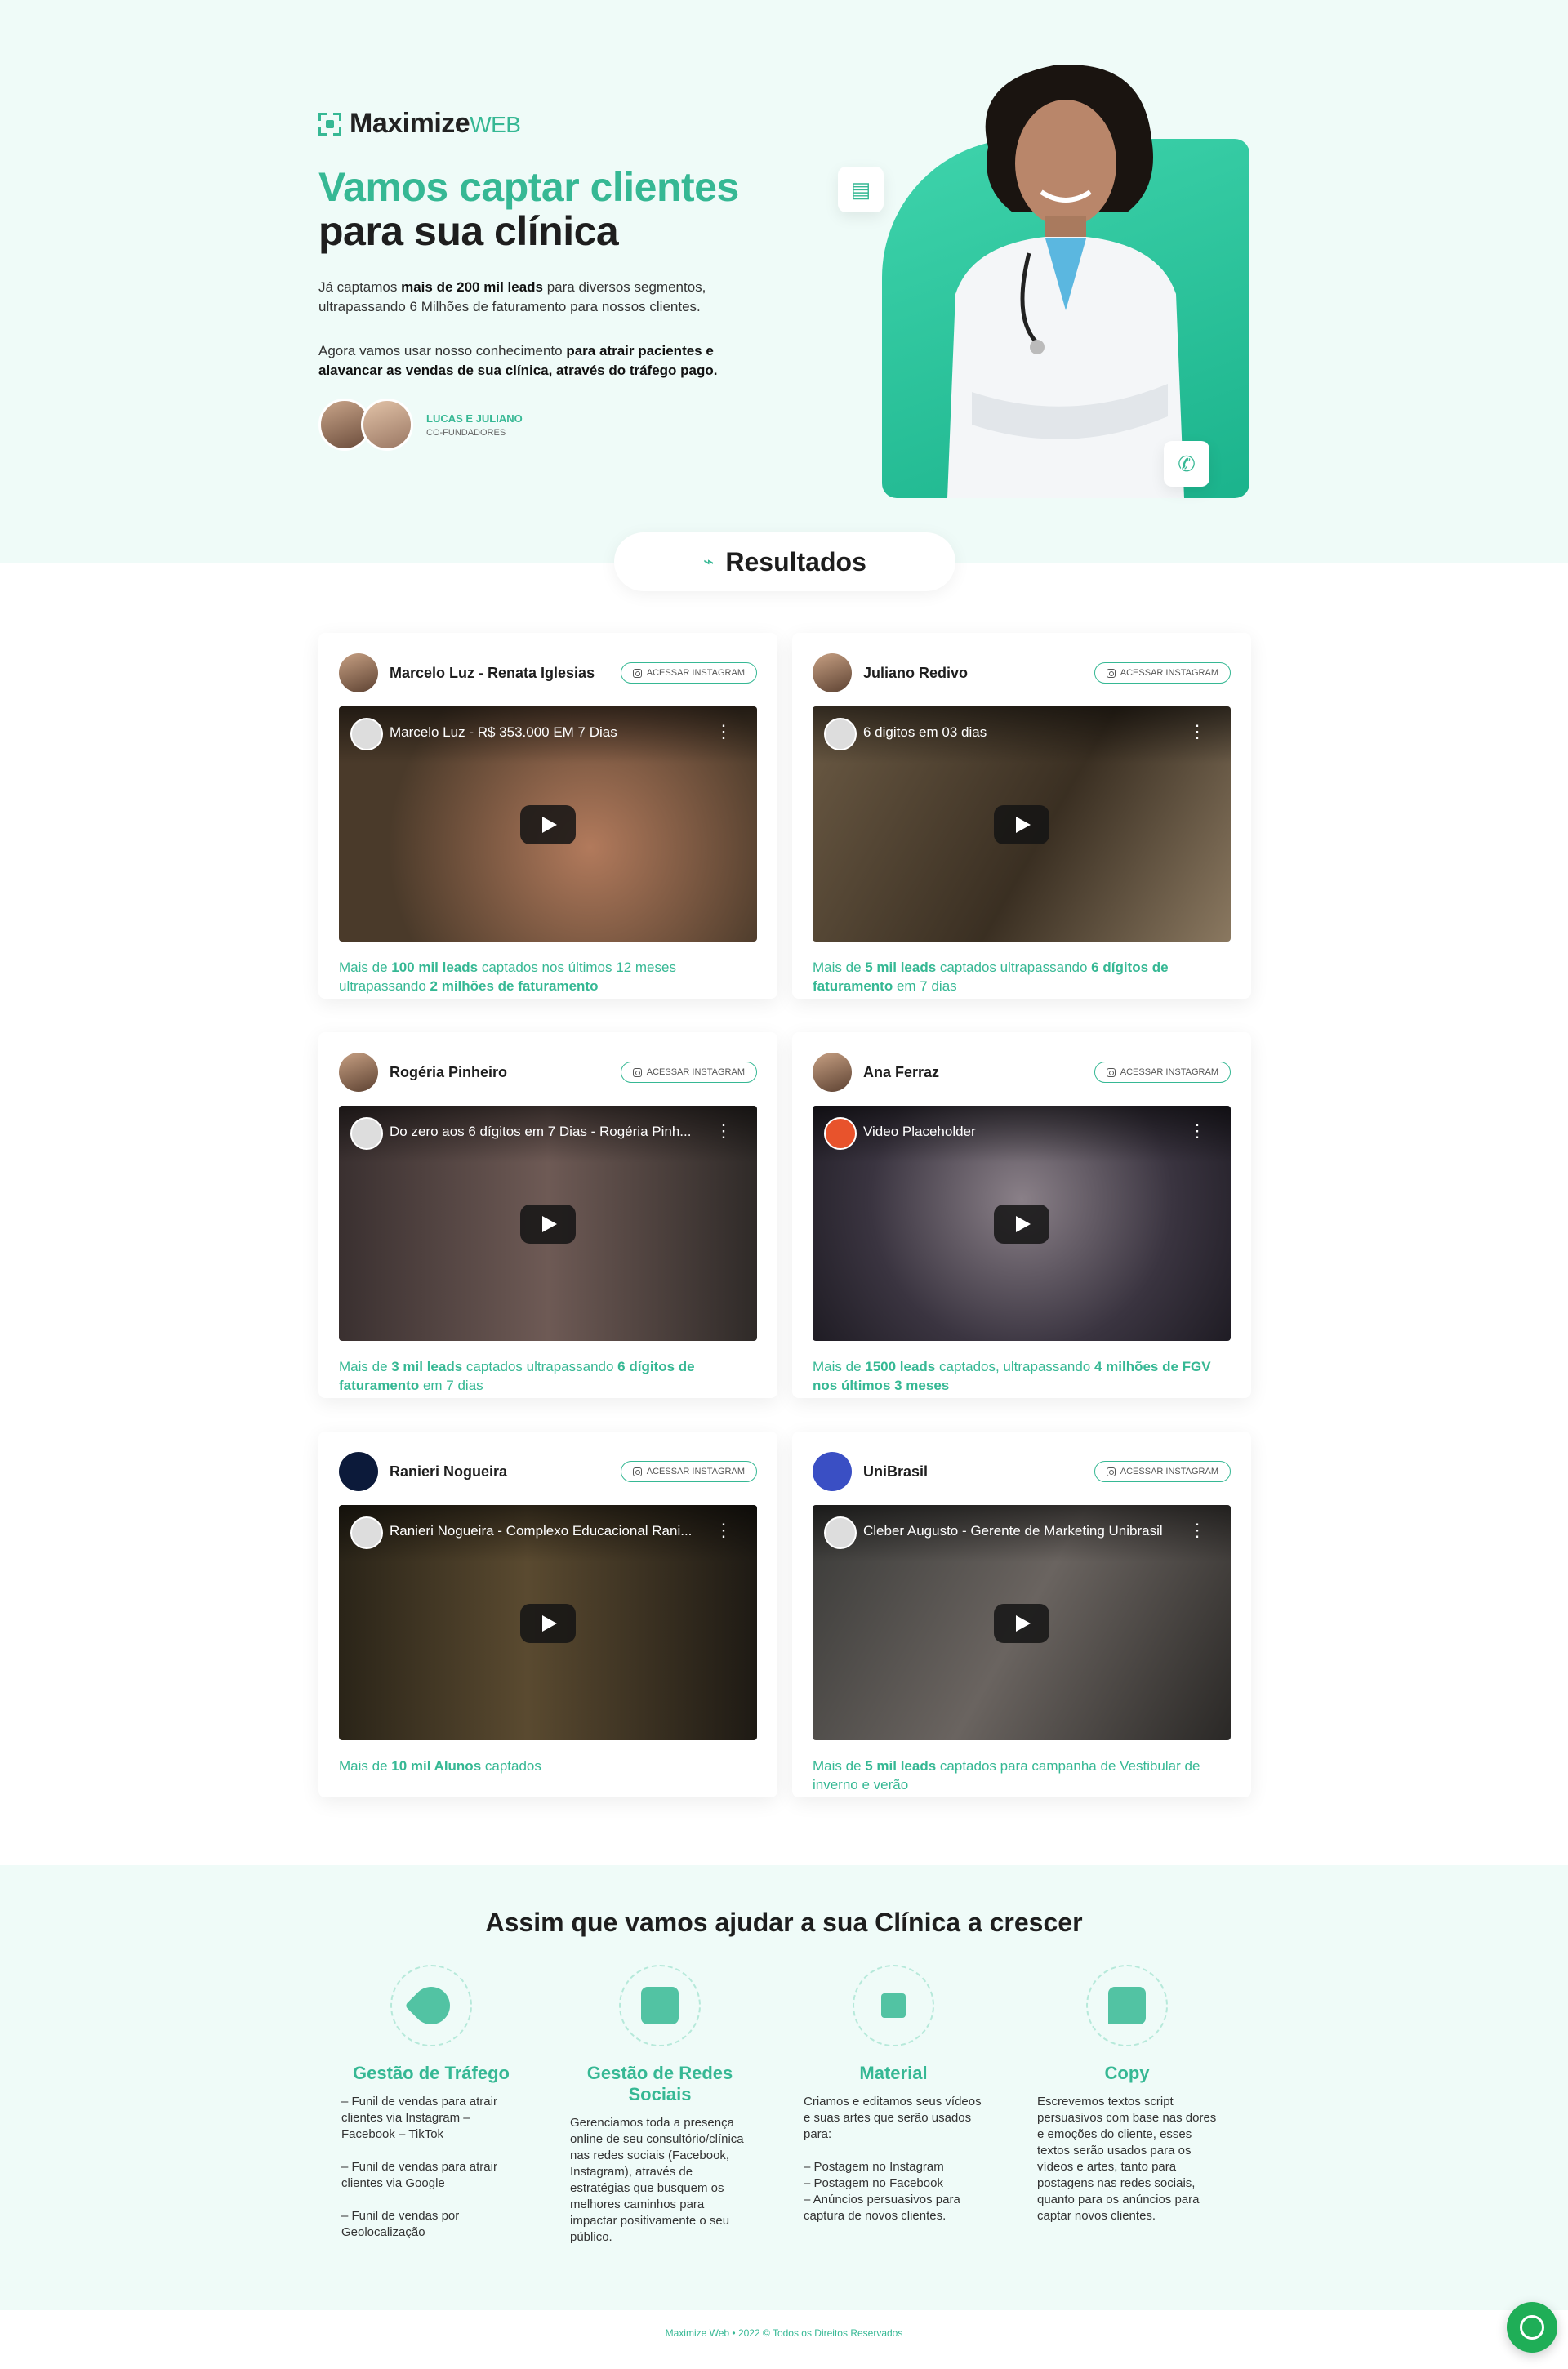 The image size is (1568, 2369). Describe the element at coordinates (474, 418) in the screenshot. I see `founders-name: LUCAS E JULIANO` at that location.